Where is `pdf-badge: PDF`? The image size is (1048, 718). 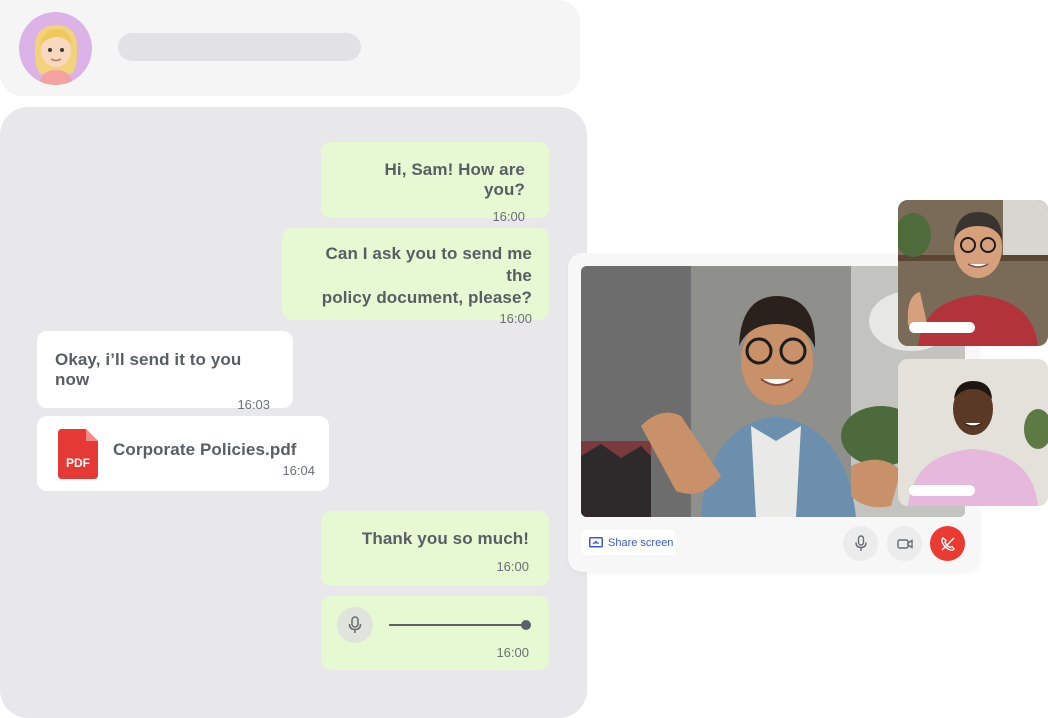
pdf-badge: PDF is located at coordinates (78, 463).